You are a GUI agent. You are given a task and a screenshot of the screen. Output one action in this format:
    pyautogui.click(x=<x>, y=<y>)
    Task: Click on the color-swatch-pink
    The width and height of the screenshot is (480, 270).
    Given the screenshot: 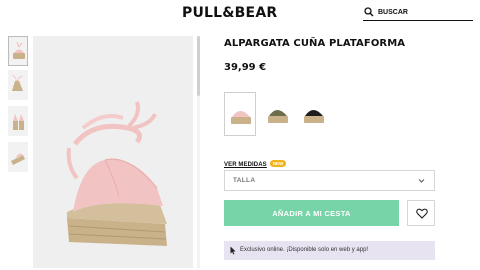 What is the action you would take?
    pyautogui.click(x=240, y=114)
    